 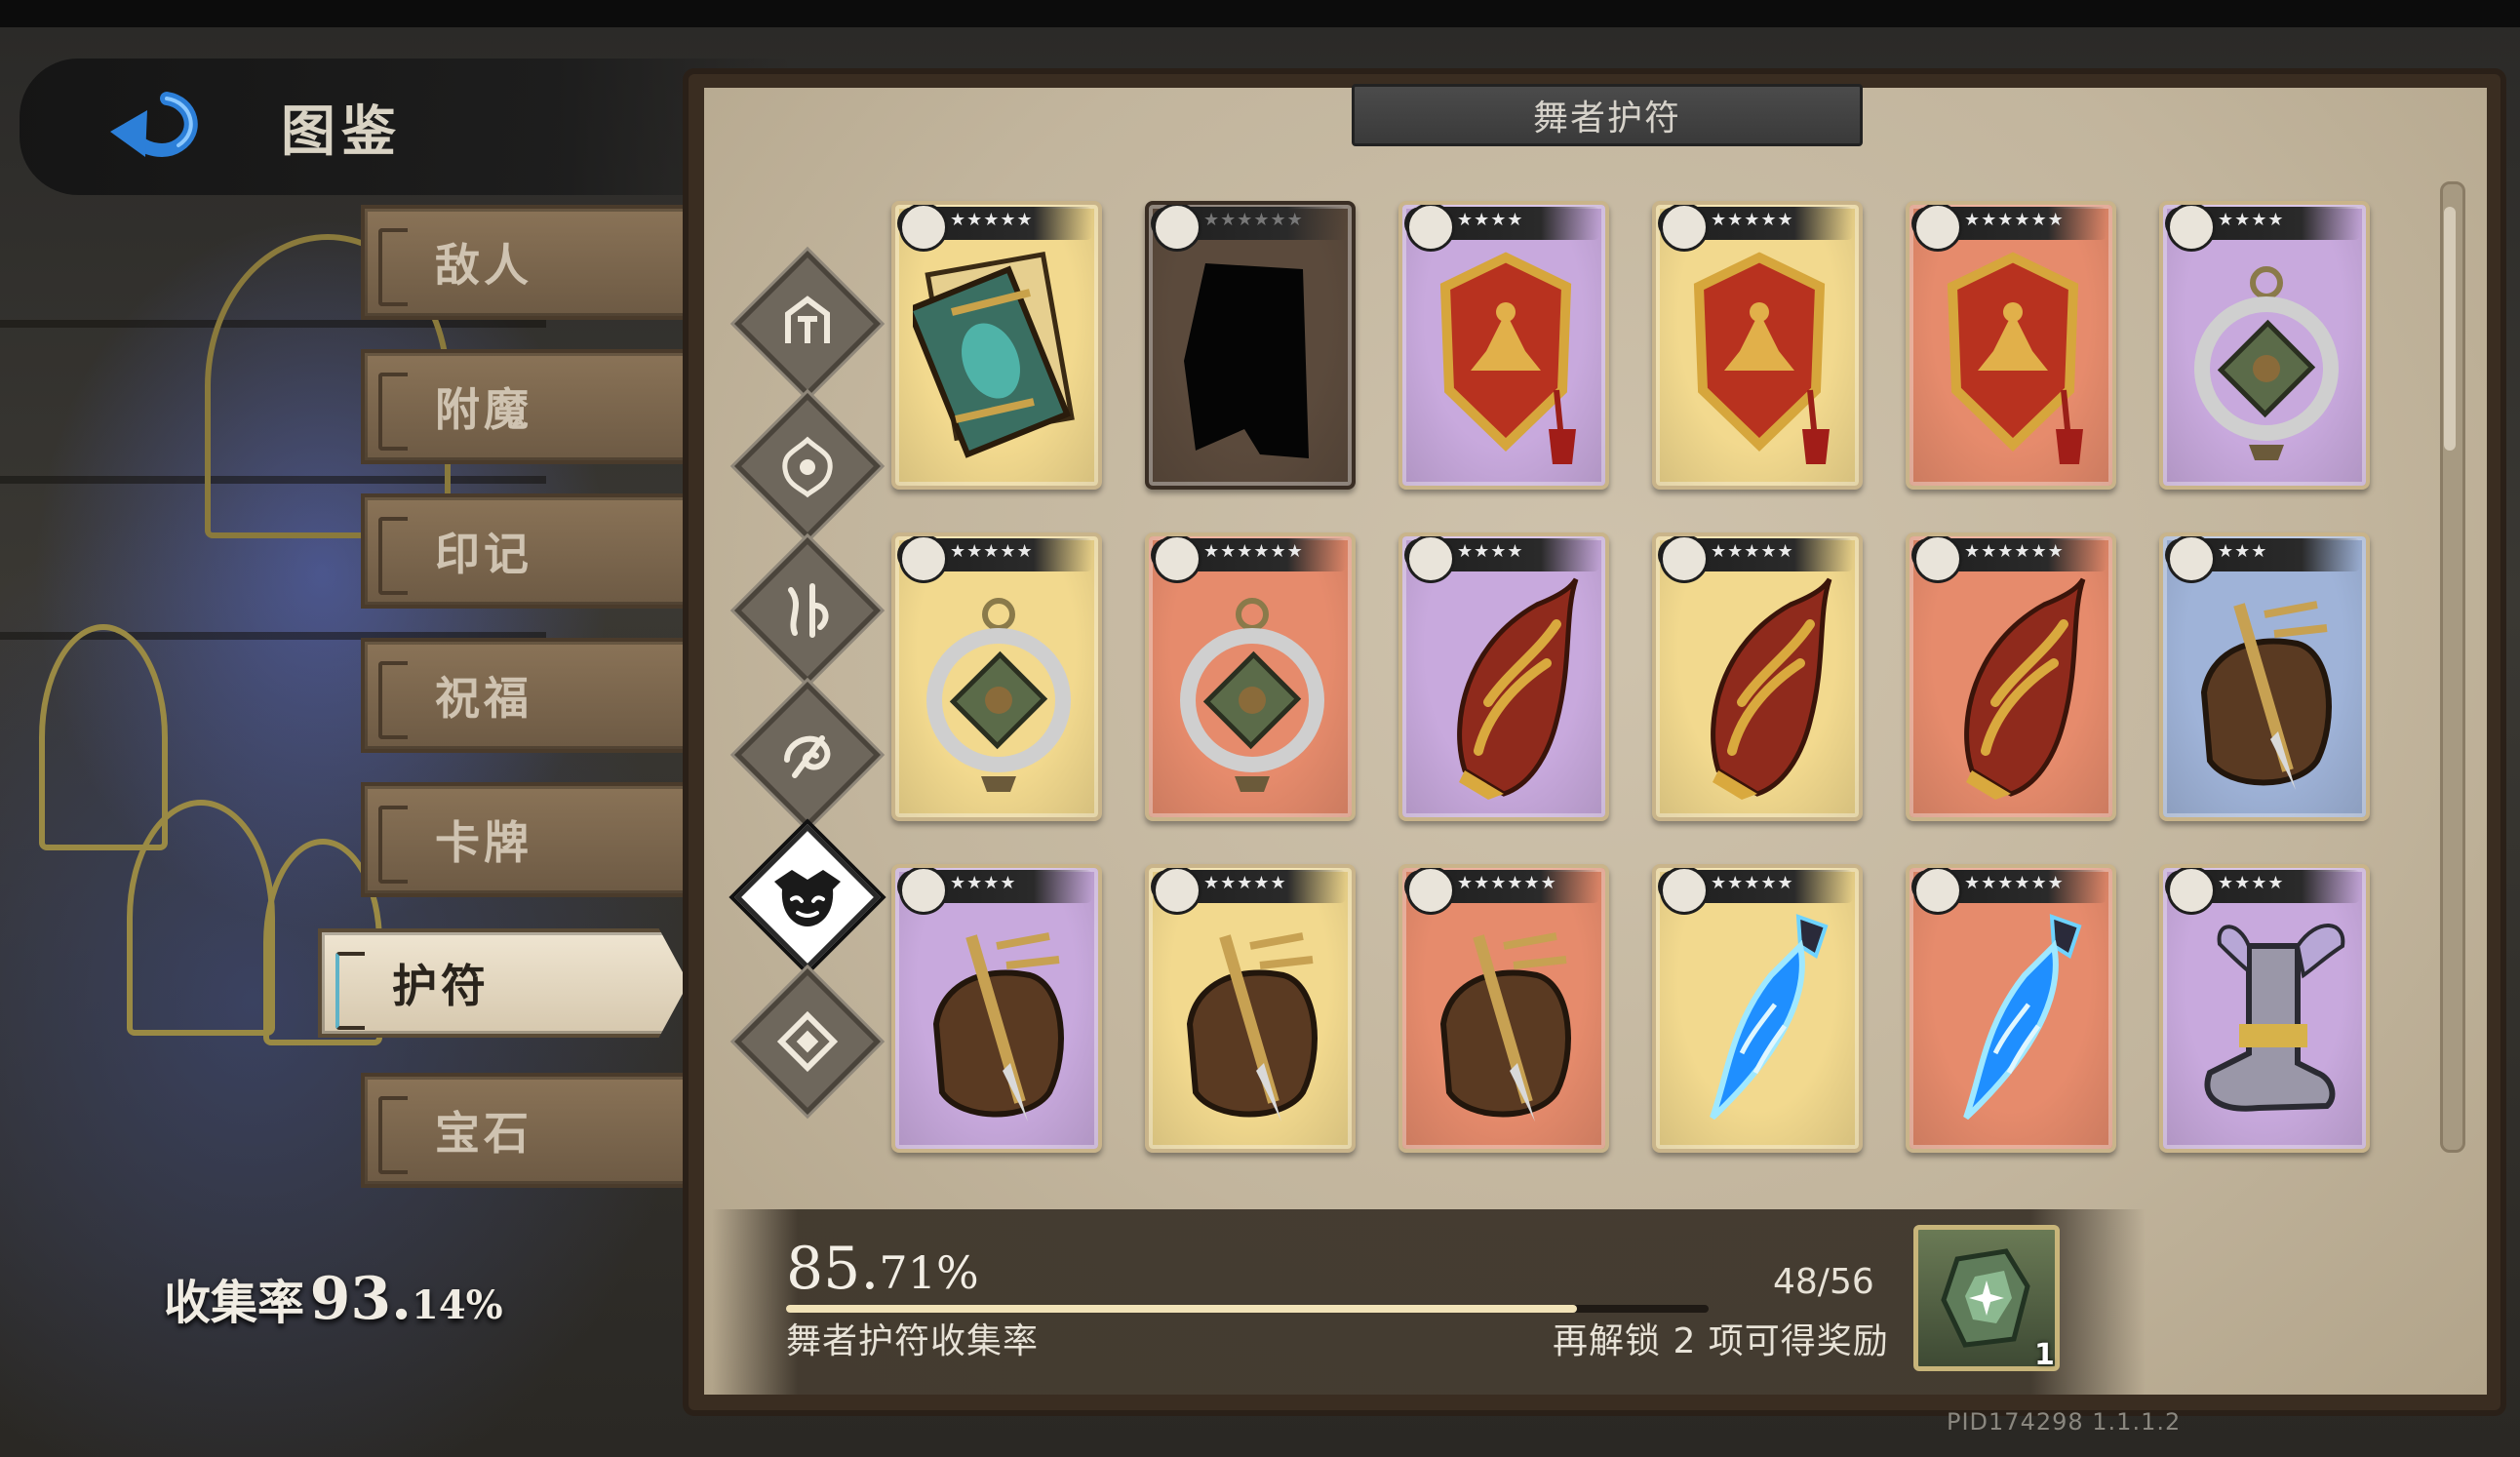 I want to click on tab-label: 敌人, so click(x=483, y=265).